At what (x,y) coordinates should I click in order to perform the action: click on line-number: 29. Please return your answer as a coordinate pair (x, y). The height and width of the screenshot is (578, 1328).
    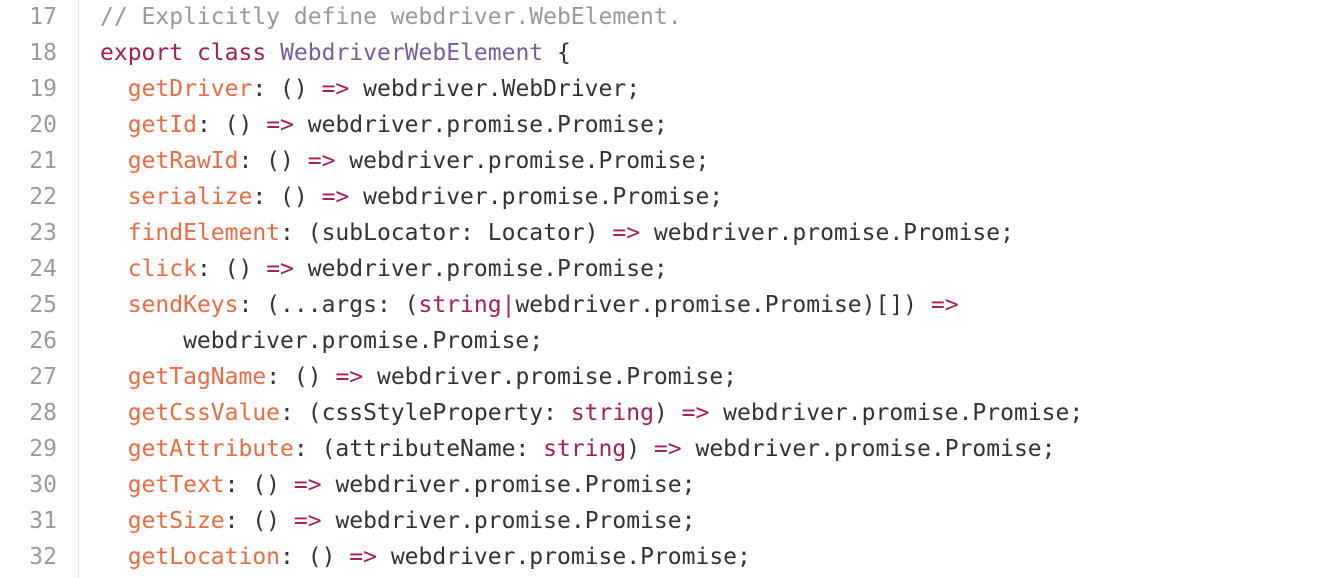
    Looking at the image, I should click on (43, 449).